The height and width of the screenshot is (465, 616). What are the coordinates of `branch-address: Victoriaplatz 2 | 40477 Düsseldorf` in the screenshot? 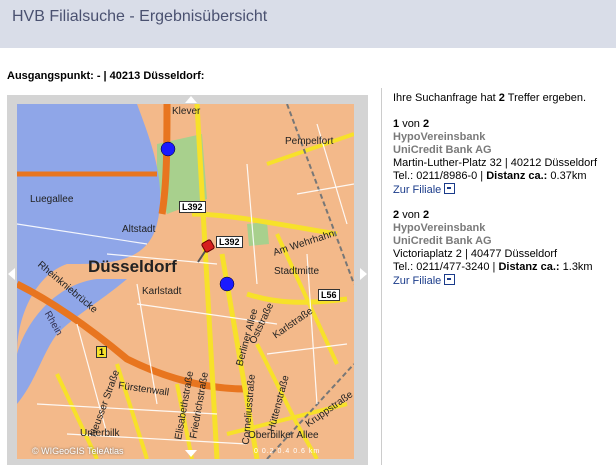 It's located at (475, 254).